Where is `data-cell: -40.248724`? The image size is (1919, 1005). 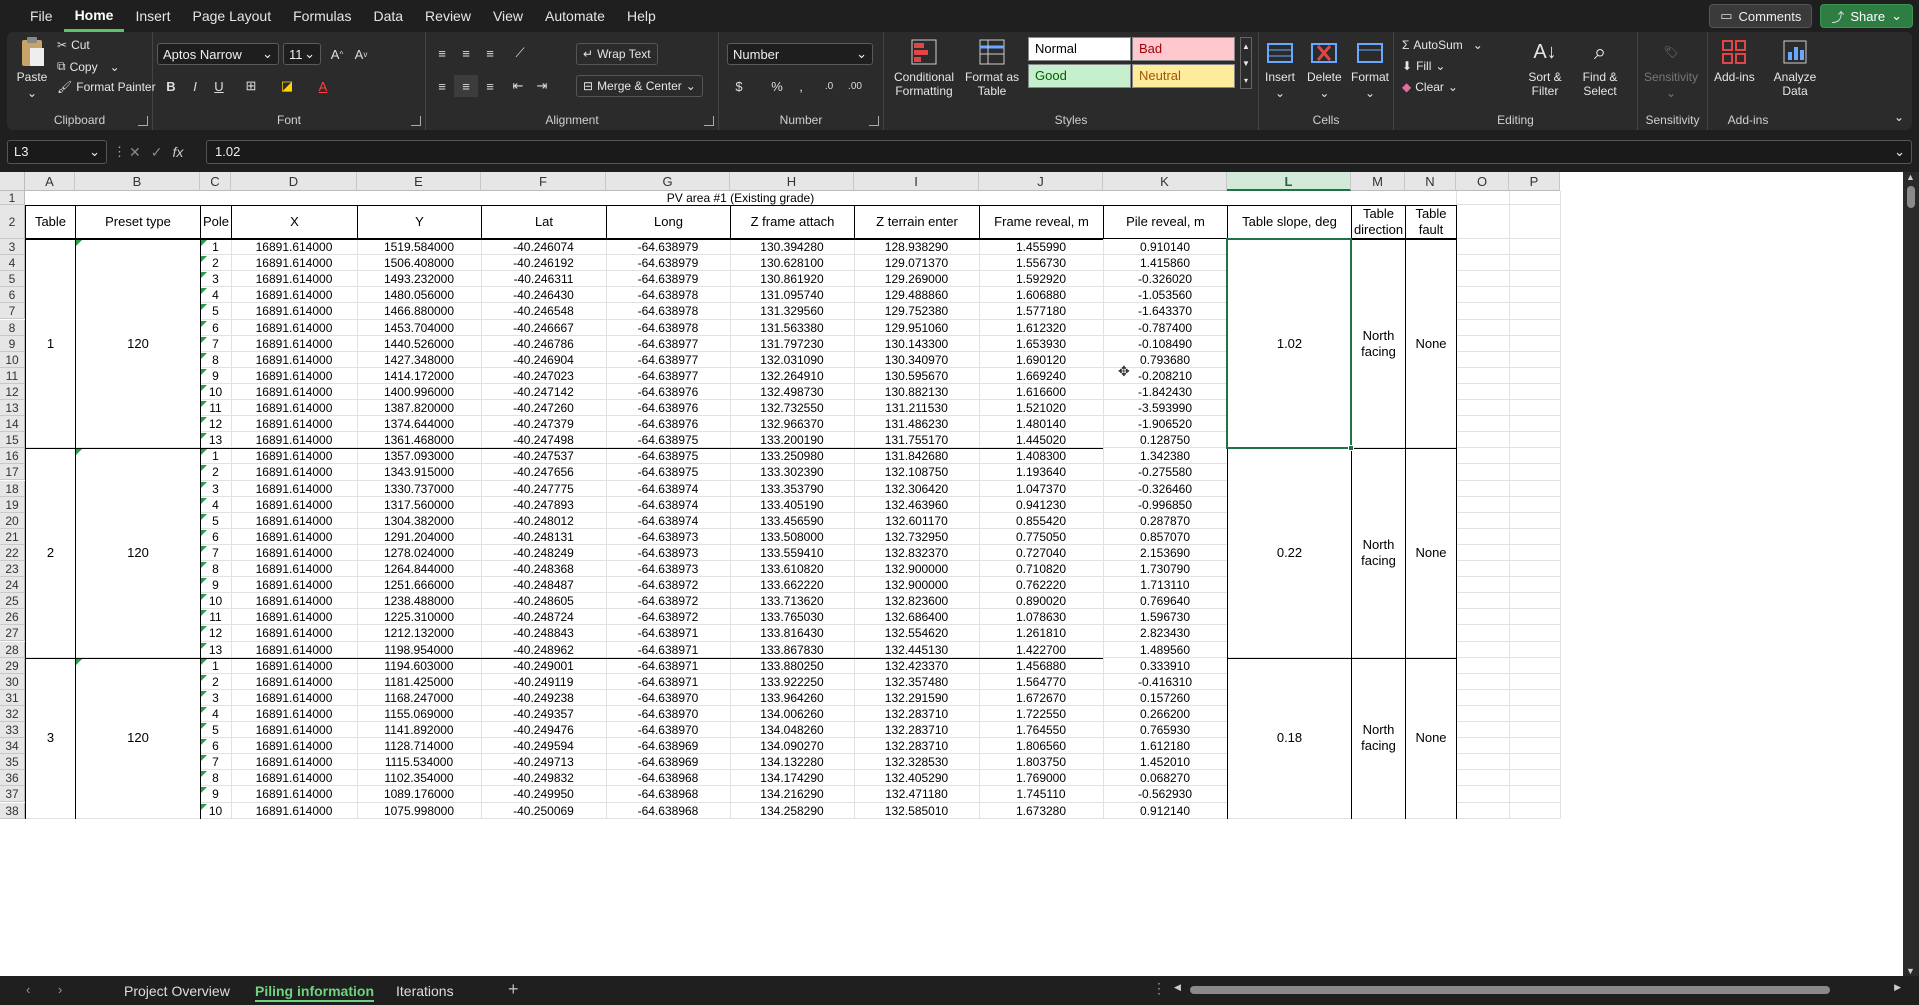
data-cell: -40.248724 is located at coordinates (543, 617).